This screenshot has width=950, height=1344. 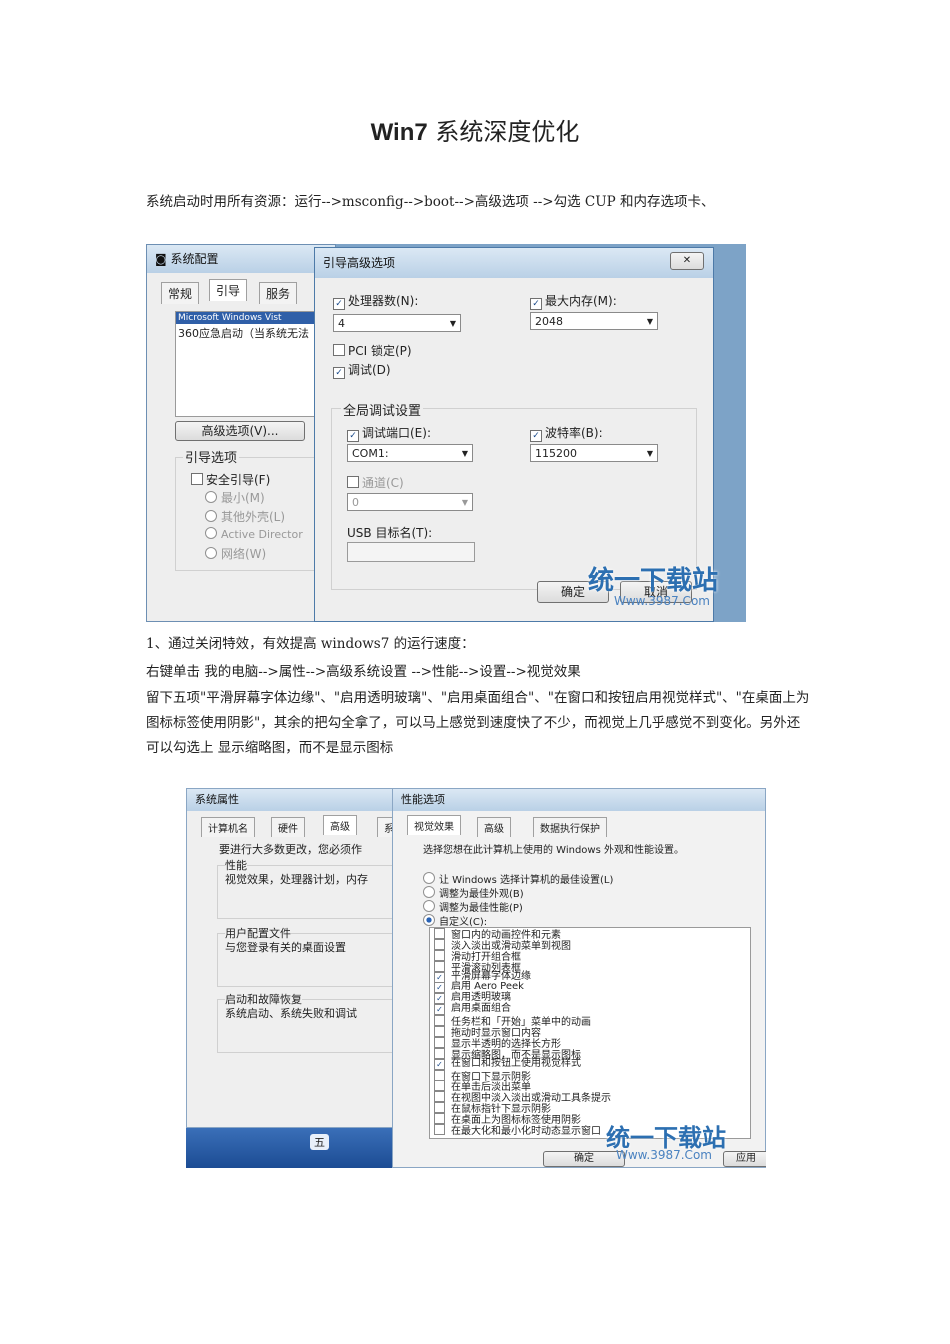 I want to click on visual-effect-item: 在窗口下显示阴影, so click(x=590, y=1076).